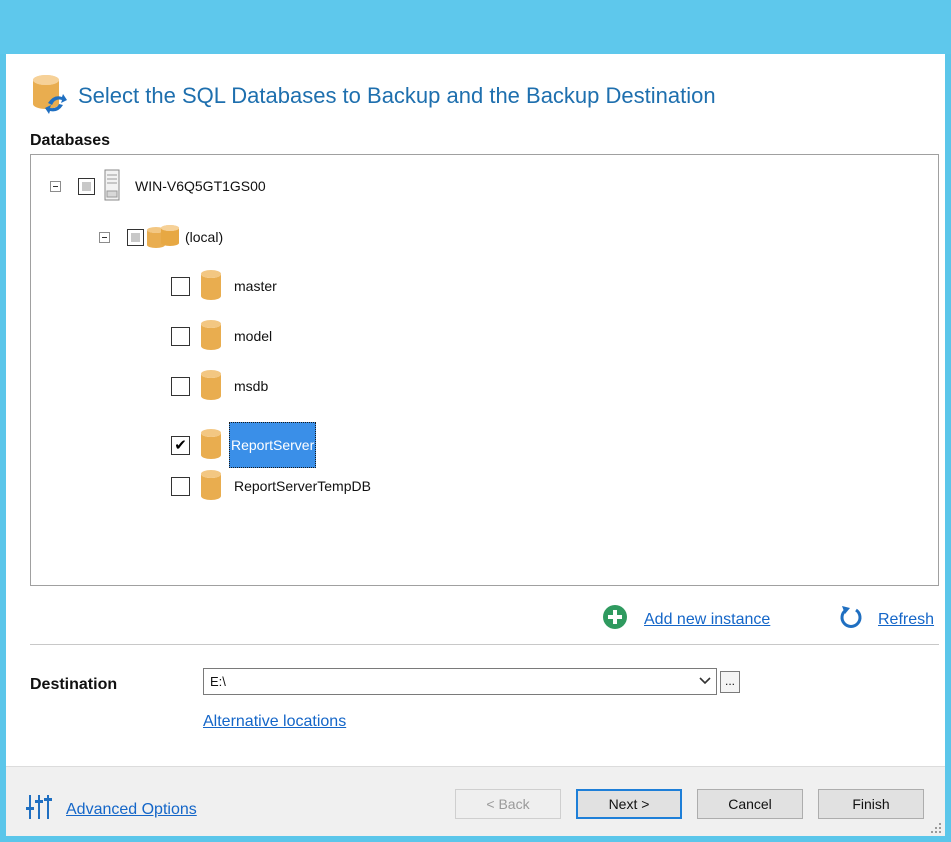 This screenshot has height=842, width=951. I want to click on refresh-action: Refresh, so click(886, 619).